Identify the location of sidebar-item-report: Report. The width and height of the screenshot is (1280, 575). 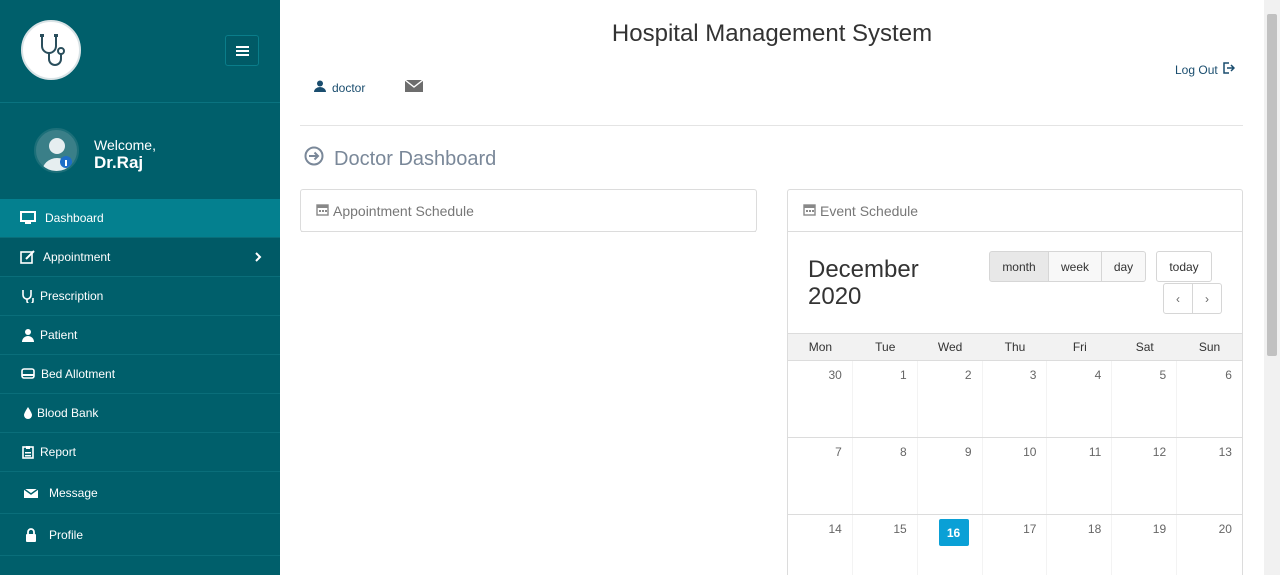
(140, 452).